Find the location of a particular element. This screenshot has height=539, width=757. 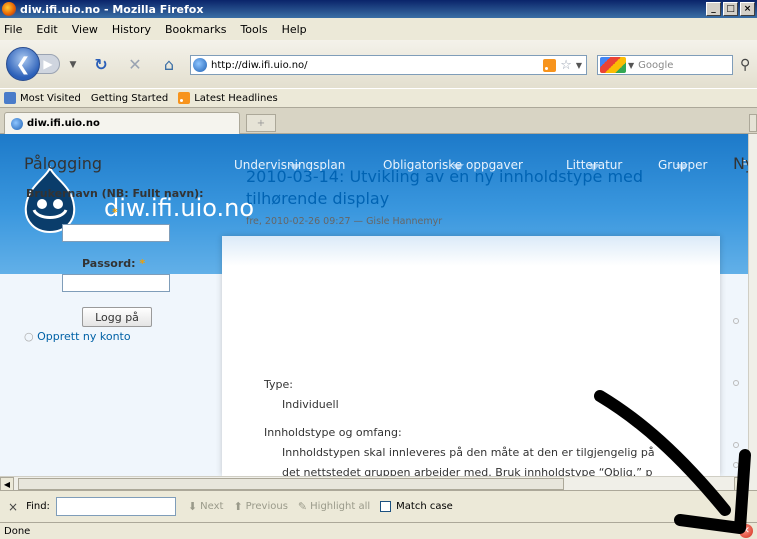

address-bar: http://diw.ifi.uio.no/ ☆ ▼ is located at coordinates (388, 65).